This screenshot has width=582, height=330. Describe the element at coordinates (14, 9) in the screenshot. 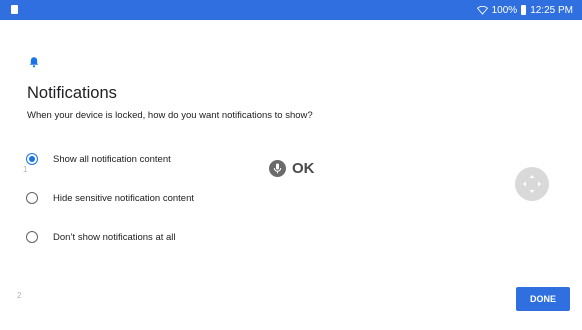

I see `sim-icon` at that location.